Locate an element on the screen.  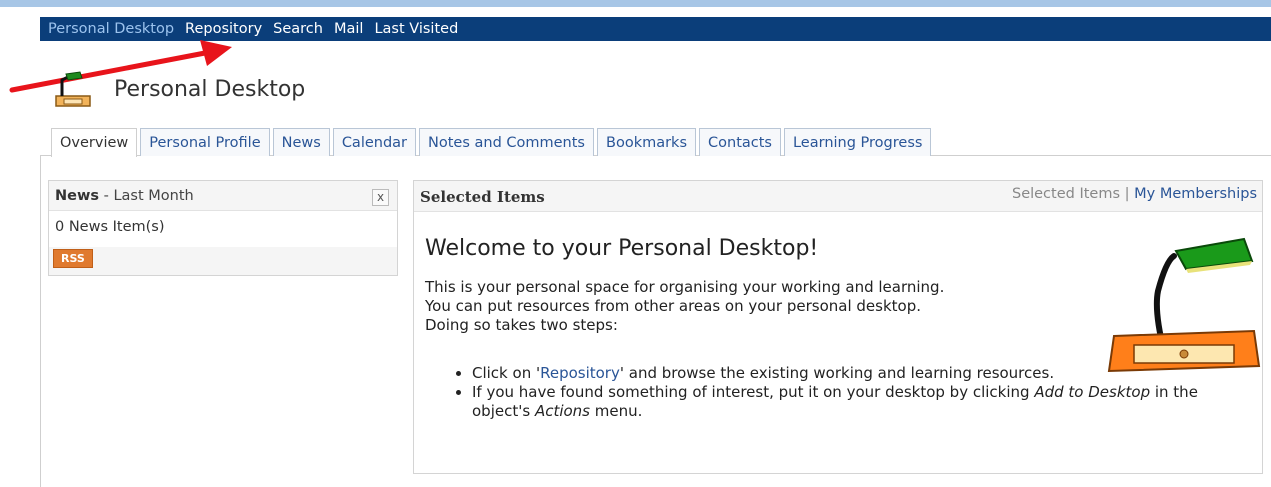
page-header: Personal Desktop is located at coordinates (178, 91).